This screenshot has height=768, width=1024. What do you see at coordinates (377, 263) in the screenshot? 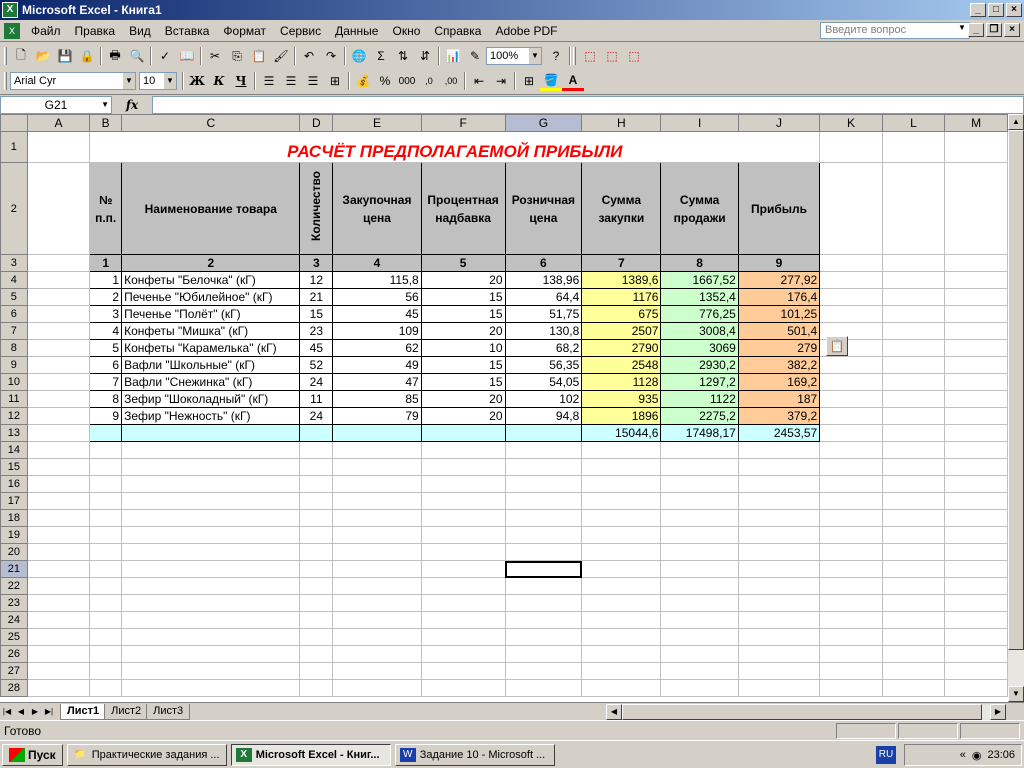
I see `column-number: 4` at bounding box center [377, 263].